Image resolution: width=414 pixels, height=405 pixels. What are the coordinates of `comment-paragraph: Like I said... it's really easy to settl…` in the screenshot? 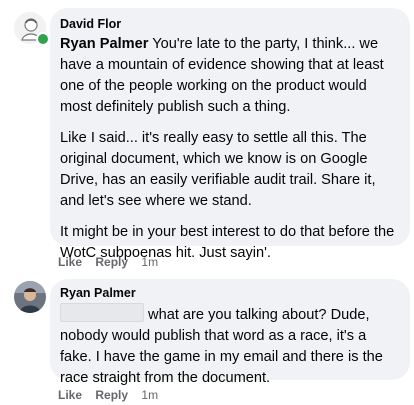 It's located at (218, 169).